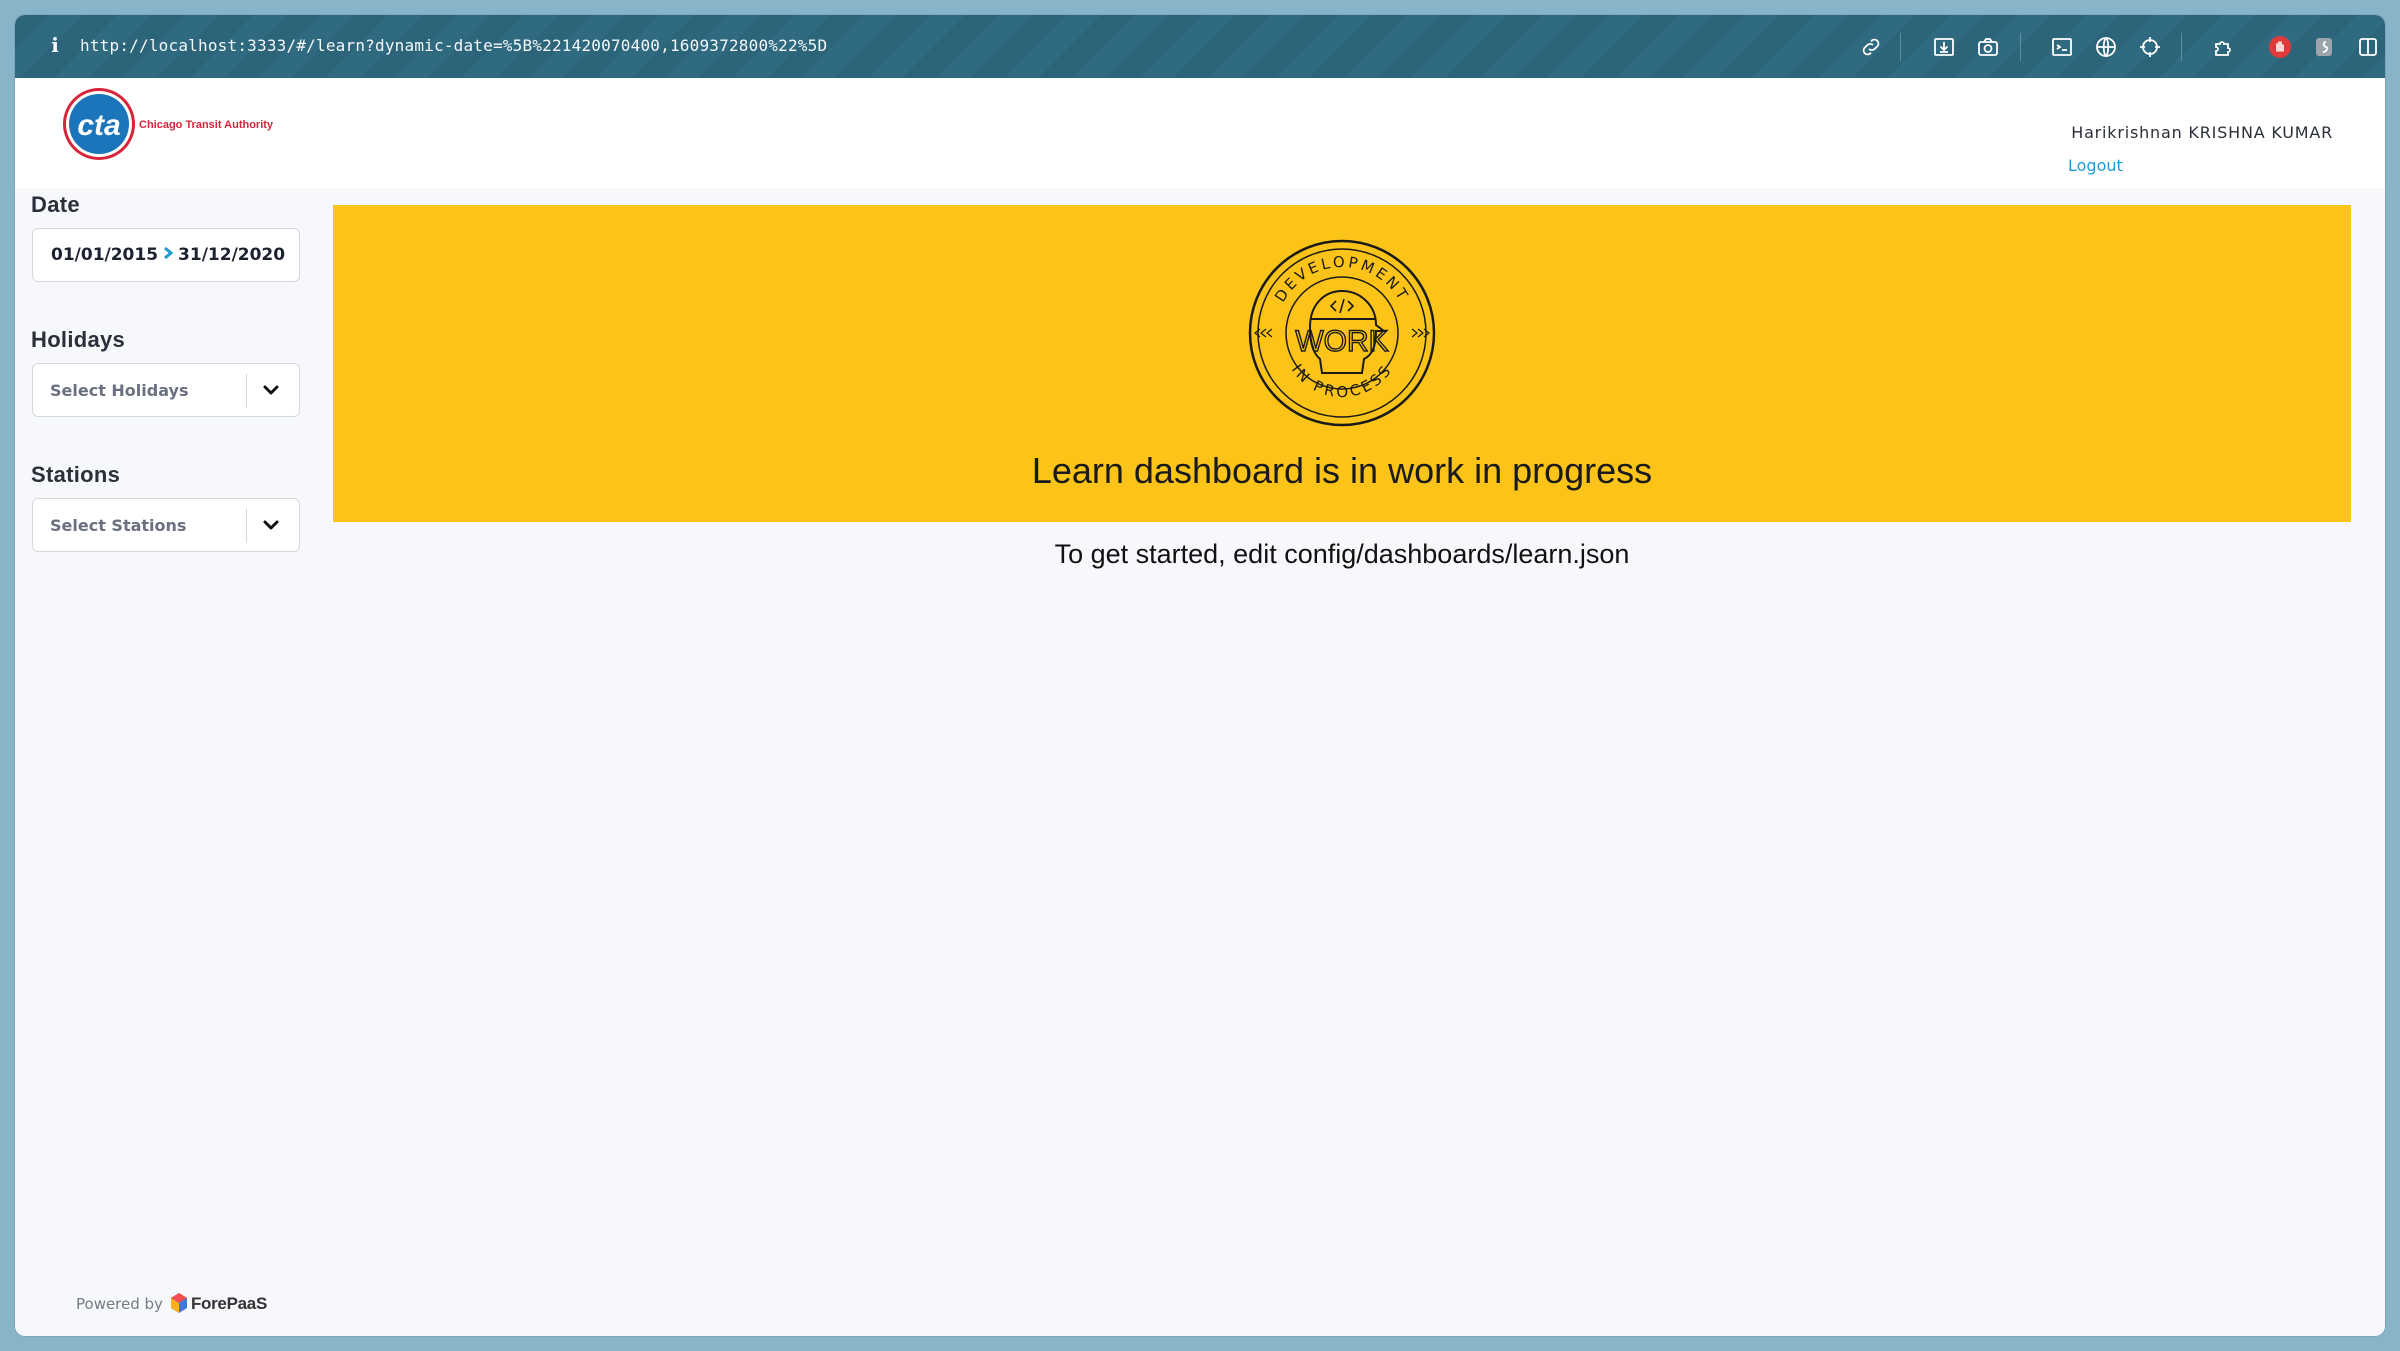  I want to click on holidays-select: Select Holidays, so click(166, 390).